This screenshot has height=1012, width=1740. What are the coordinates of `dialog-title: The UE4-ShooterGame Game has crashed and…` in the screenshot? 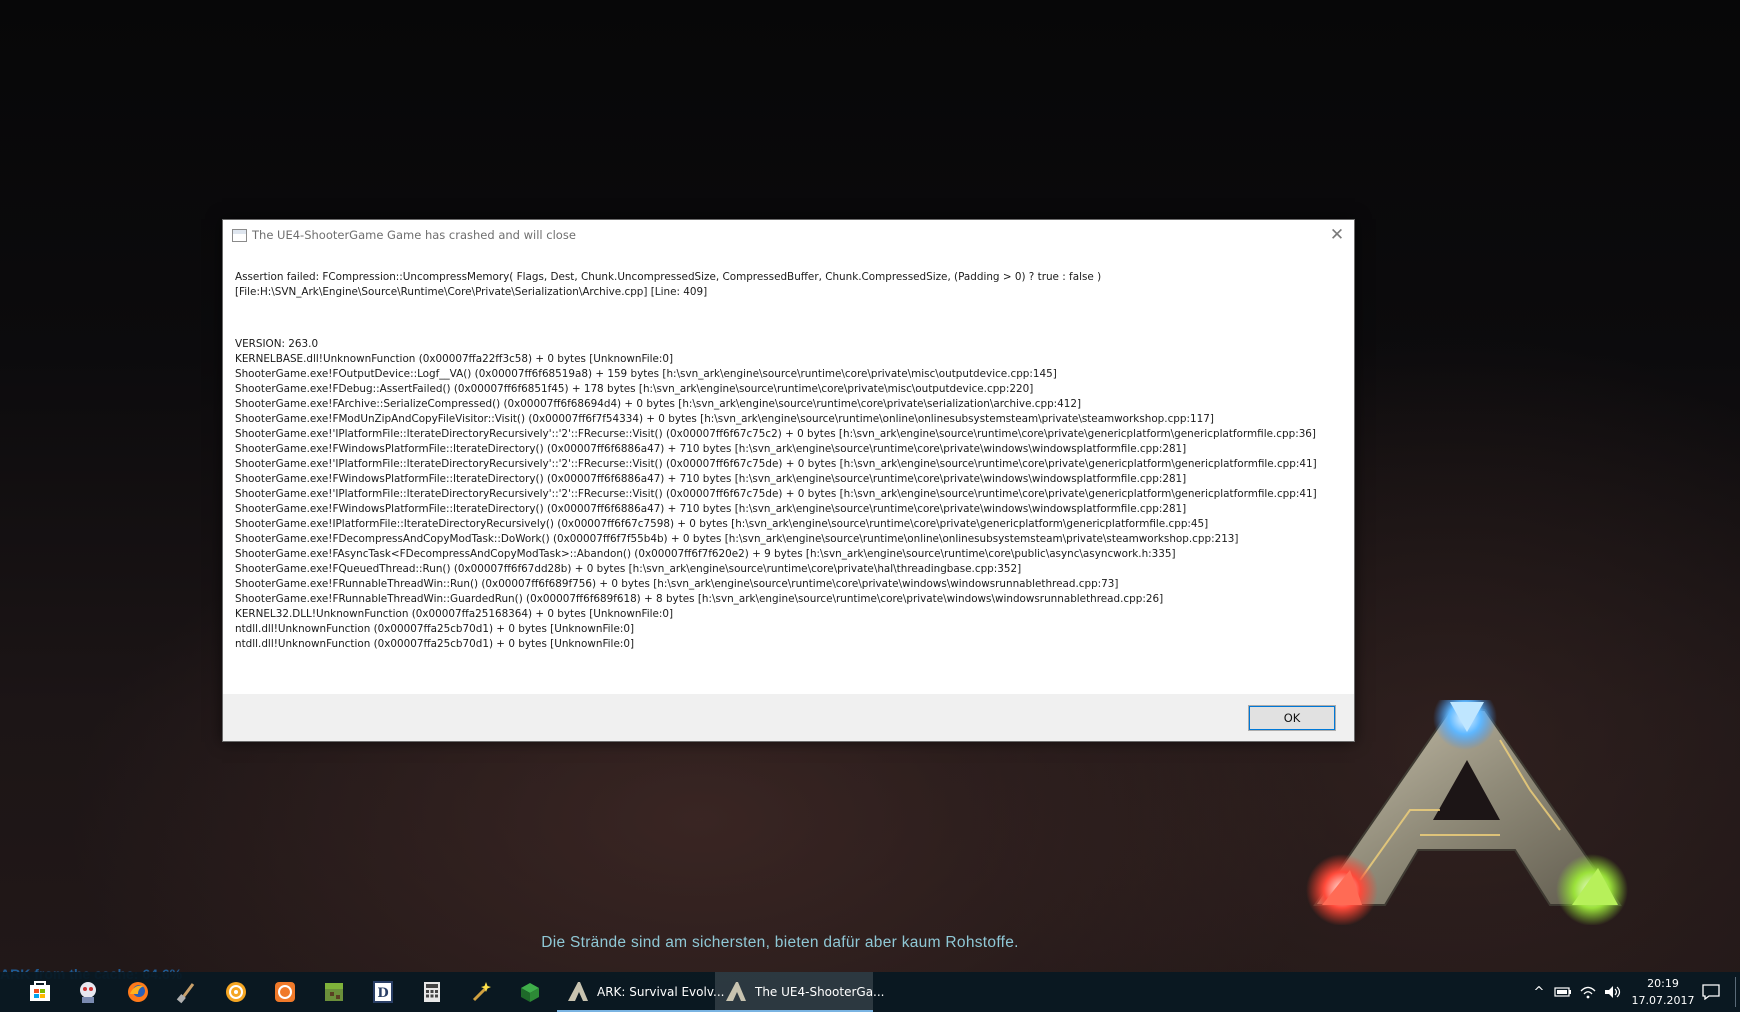 It's located at (414, 235).